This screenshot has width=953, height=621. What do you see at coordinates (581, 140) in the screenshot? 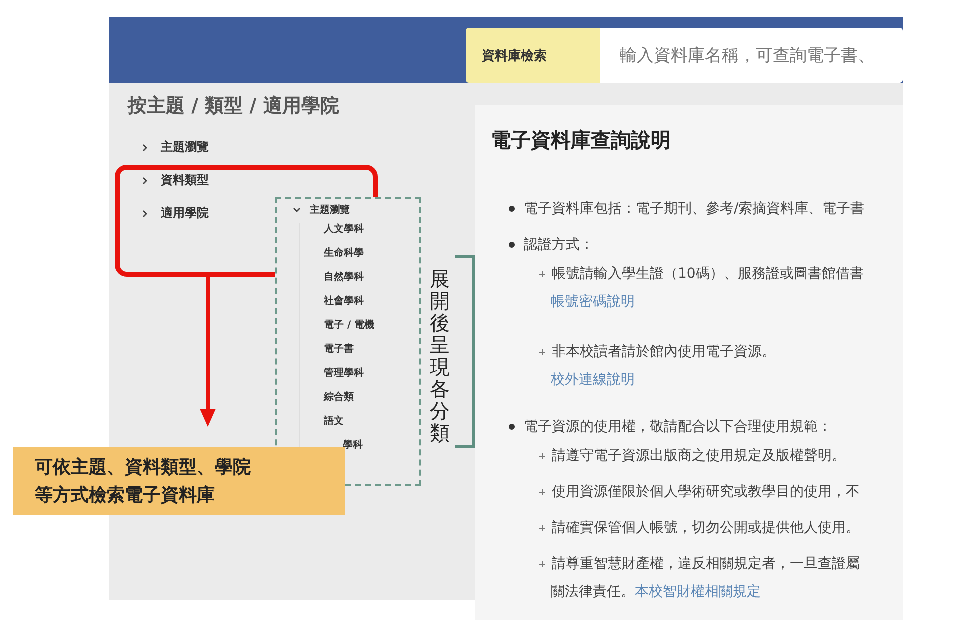
I see `content-title: 電子資料庫查詢說明` at bounding box center [581, 140].